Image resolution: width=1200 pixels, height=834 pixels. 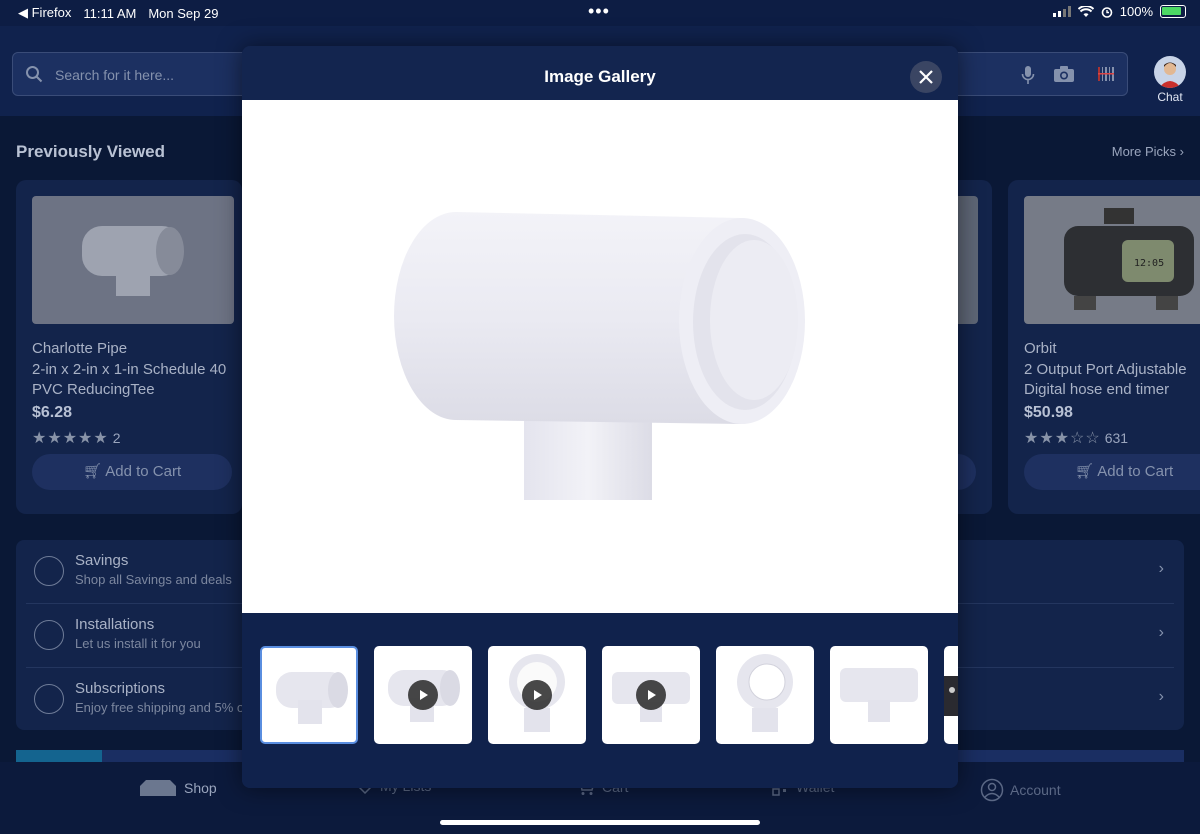 I want to click on account-icon, so click(x=992, y=790).